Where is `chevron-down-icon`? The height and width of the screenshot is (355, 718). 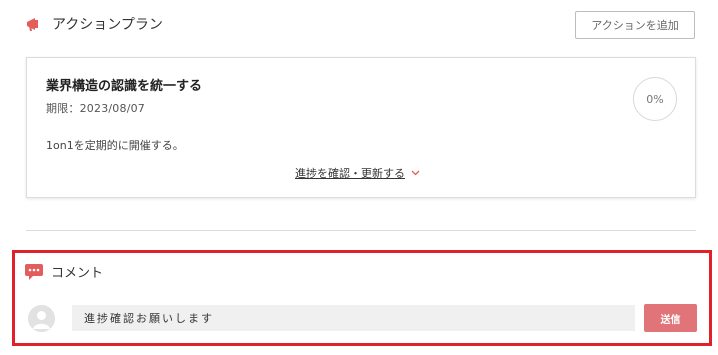 chevron-down-icon is located at coordinates (416, 173).